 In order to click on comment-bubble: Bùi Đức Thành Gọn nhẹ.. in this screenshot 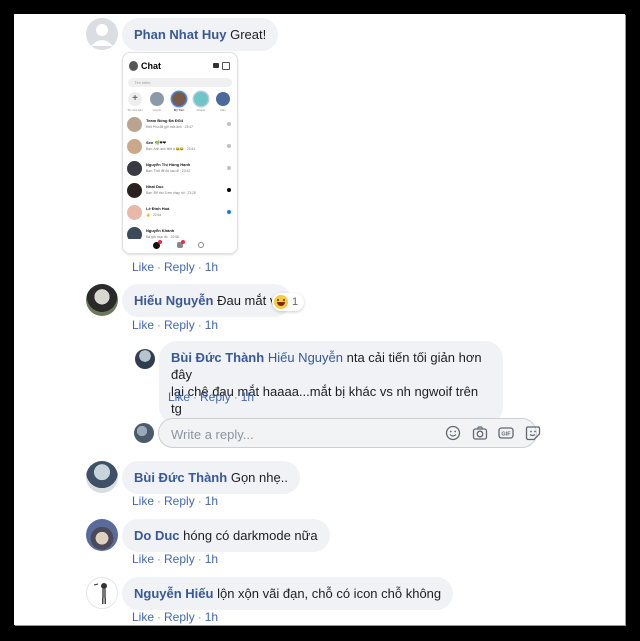, I will do `click(211, 477)`.